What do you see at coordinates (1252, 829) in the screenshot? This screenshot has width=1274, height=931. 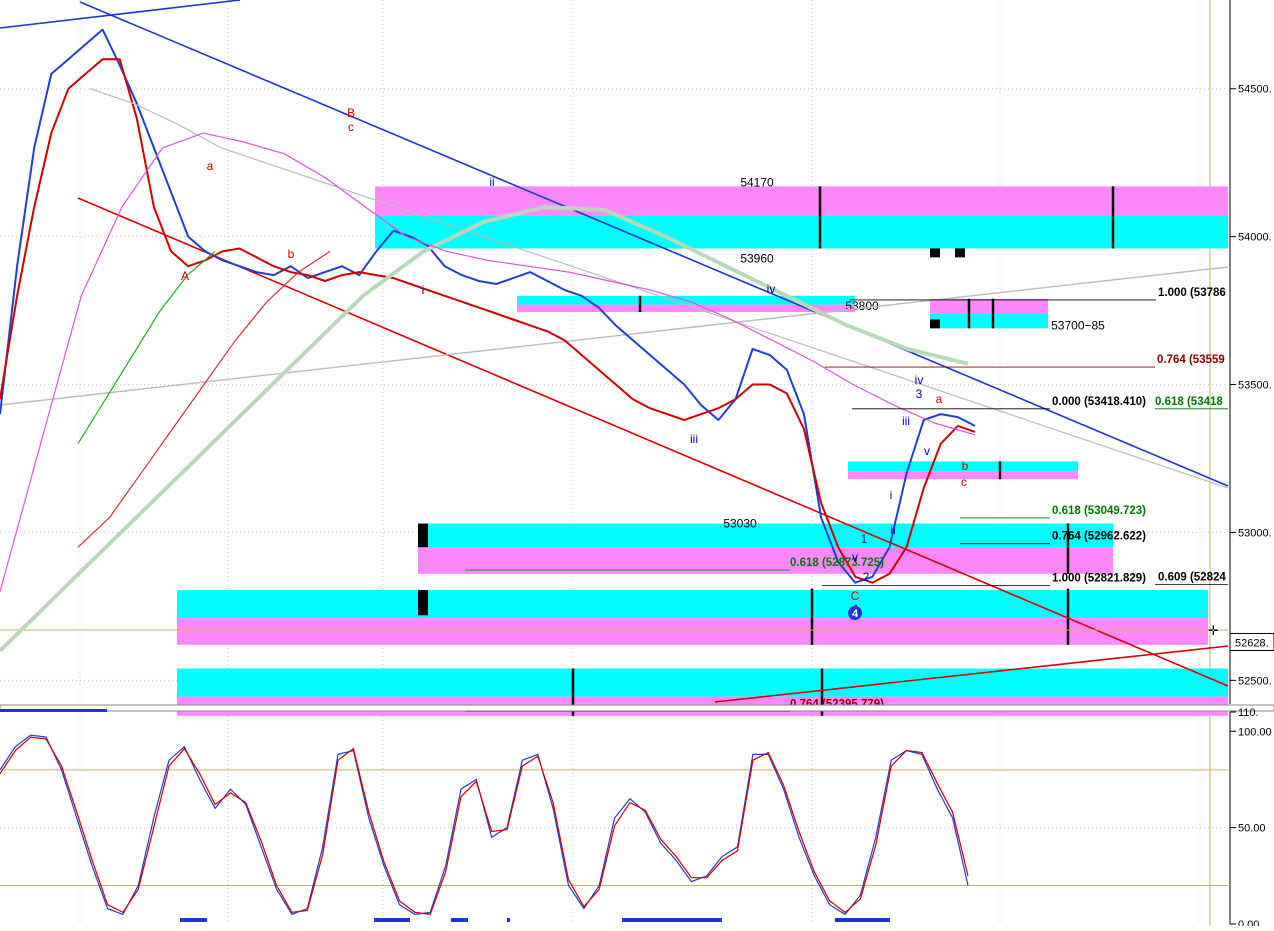 I see `osc-tick-label: 50.00` at bounding box center [1252, 829].